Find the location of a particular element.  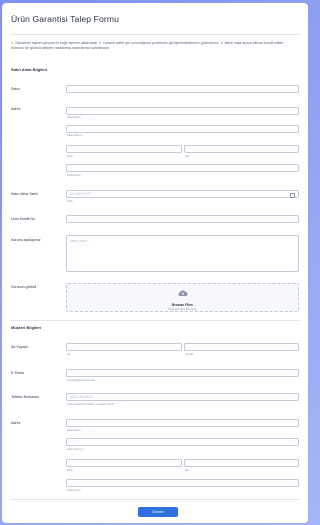

email-label: E-Posta is located at coordinates (17, 373).